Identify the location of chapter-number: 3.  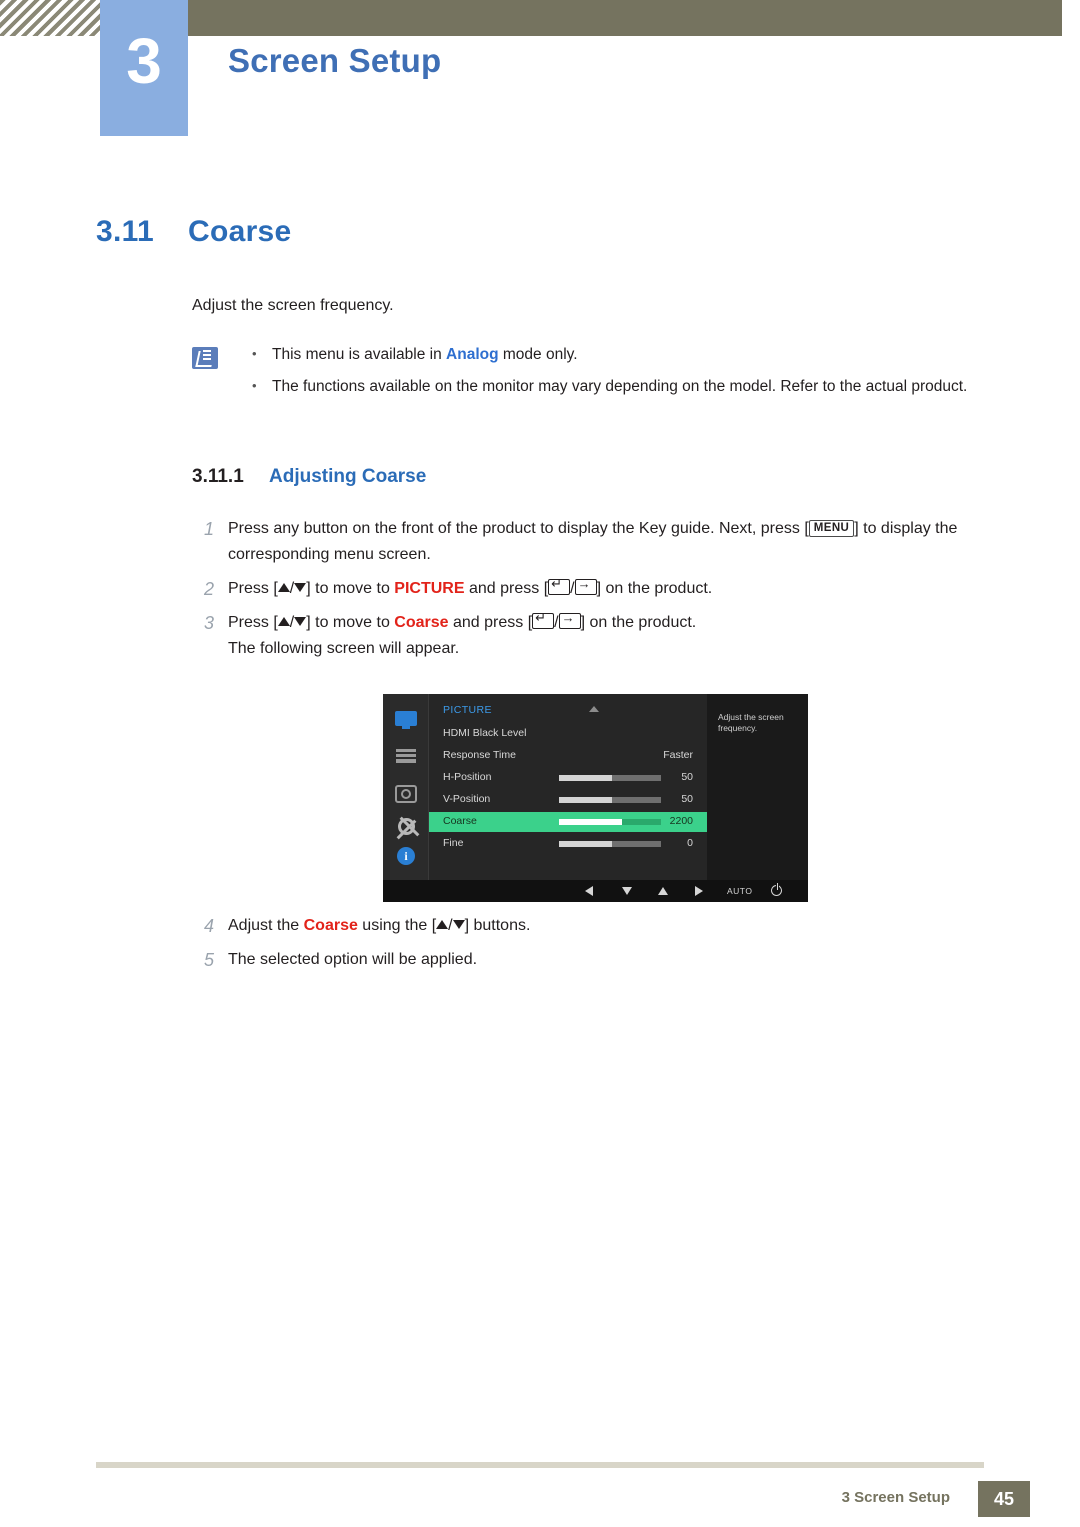
(144, 61).